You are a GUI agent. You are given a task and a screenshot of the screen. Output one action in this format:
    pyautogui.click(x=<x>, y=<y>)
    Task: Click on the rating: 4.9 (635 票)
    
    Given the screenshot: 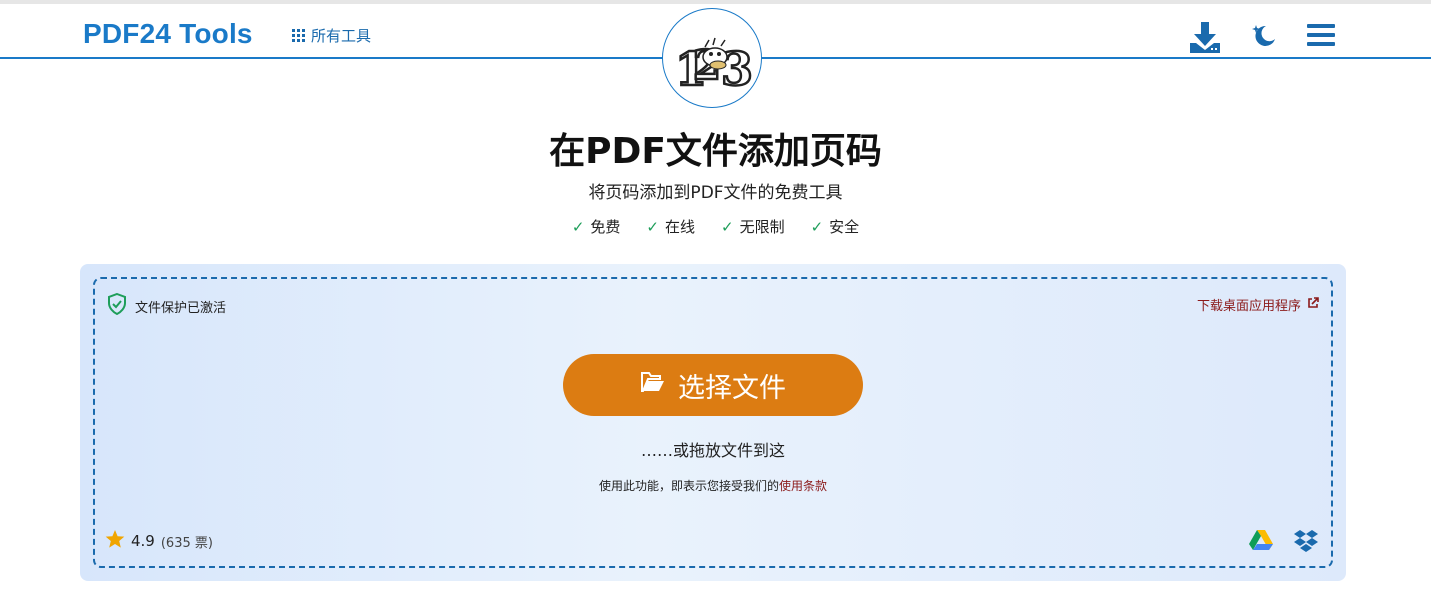 What is the action you would take?
    pyautogui.click(x=159, y=541)
    